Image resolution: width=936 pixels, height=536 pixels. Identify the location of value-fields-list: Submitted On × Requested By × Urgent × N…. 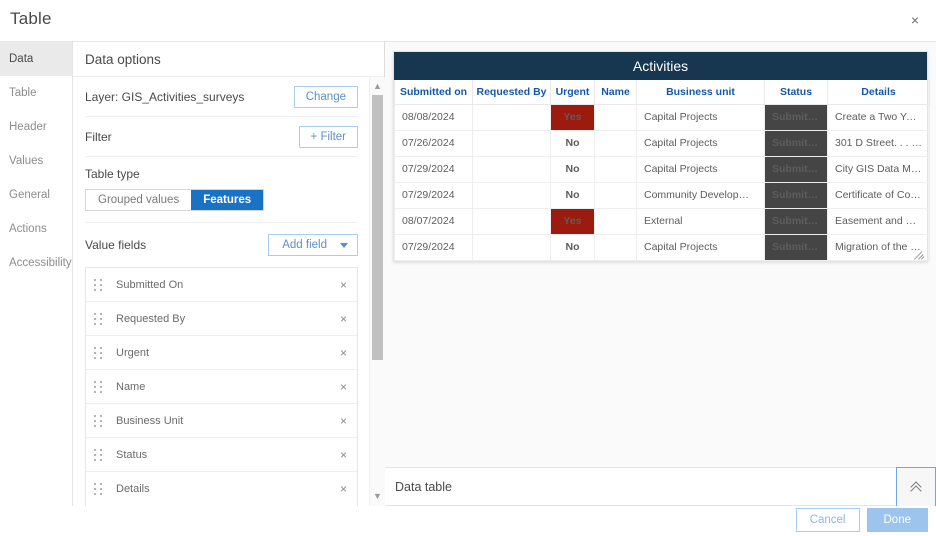
(221, 386).